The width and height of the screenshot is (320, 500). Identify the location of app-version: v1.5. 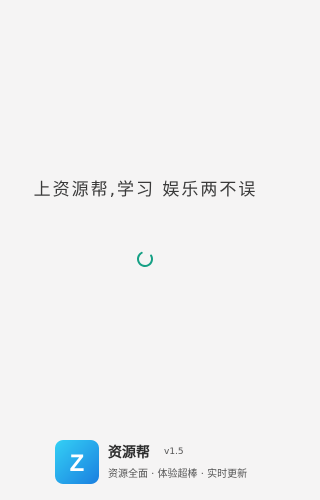
(174, 452).